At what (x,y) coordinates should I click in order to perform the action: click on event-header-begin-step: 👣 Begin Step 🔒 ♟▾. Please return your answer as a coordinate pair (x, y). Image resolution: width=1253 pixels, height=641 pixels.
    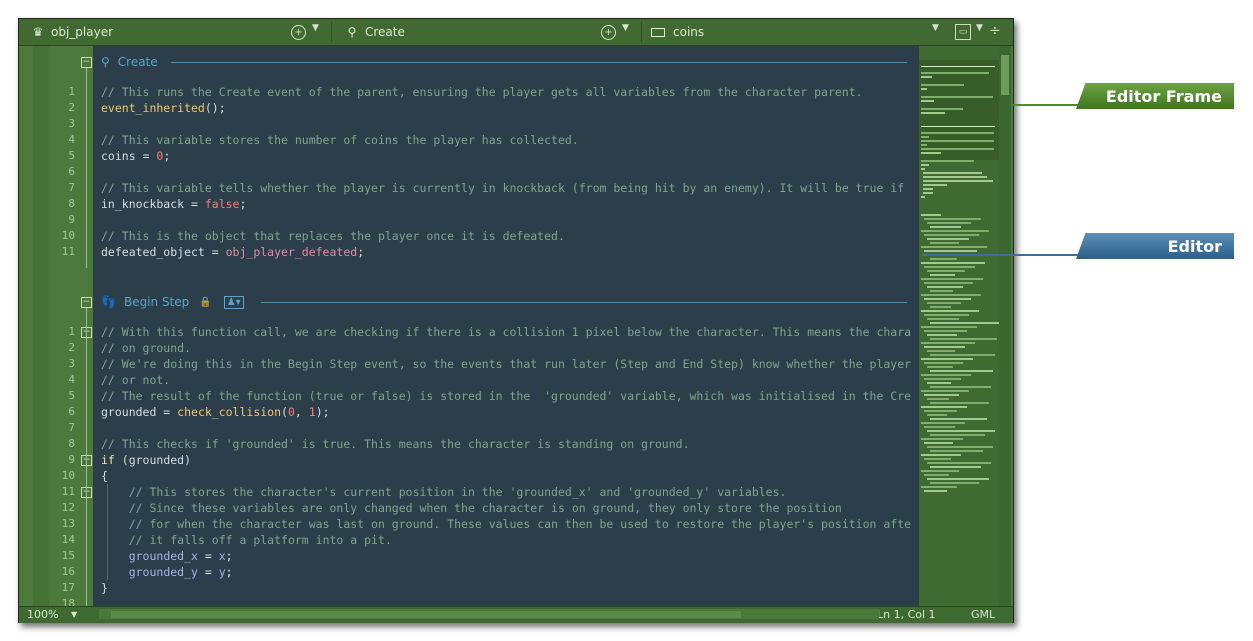
    Looking at the image, I should click on (504, 302).